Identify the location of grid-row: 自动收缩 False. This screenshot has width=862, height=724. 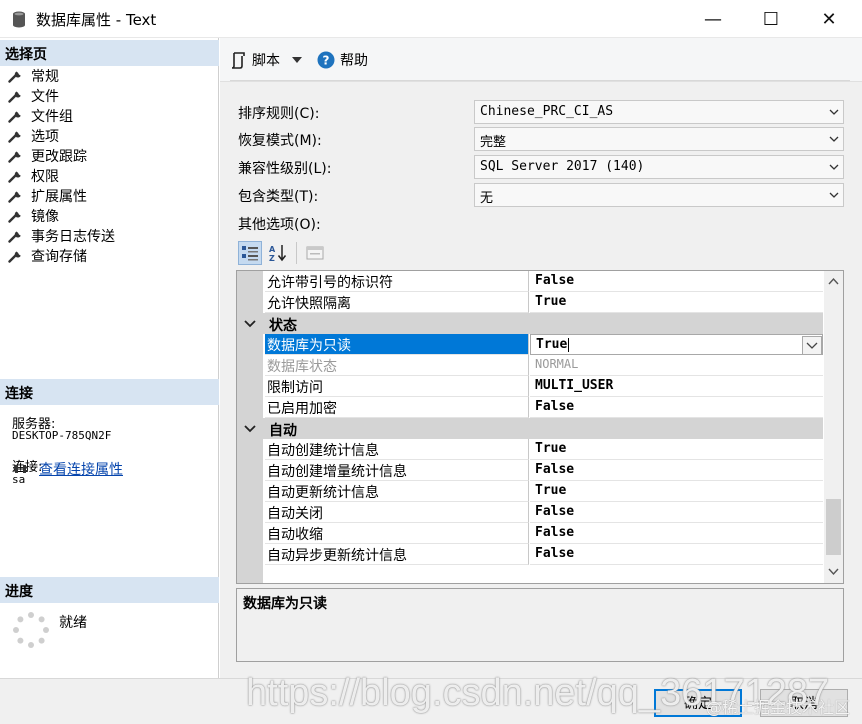
(530, 533).